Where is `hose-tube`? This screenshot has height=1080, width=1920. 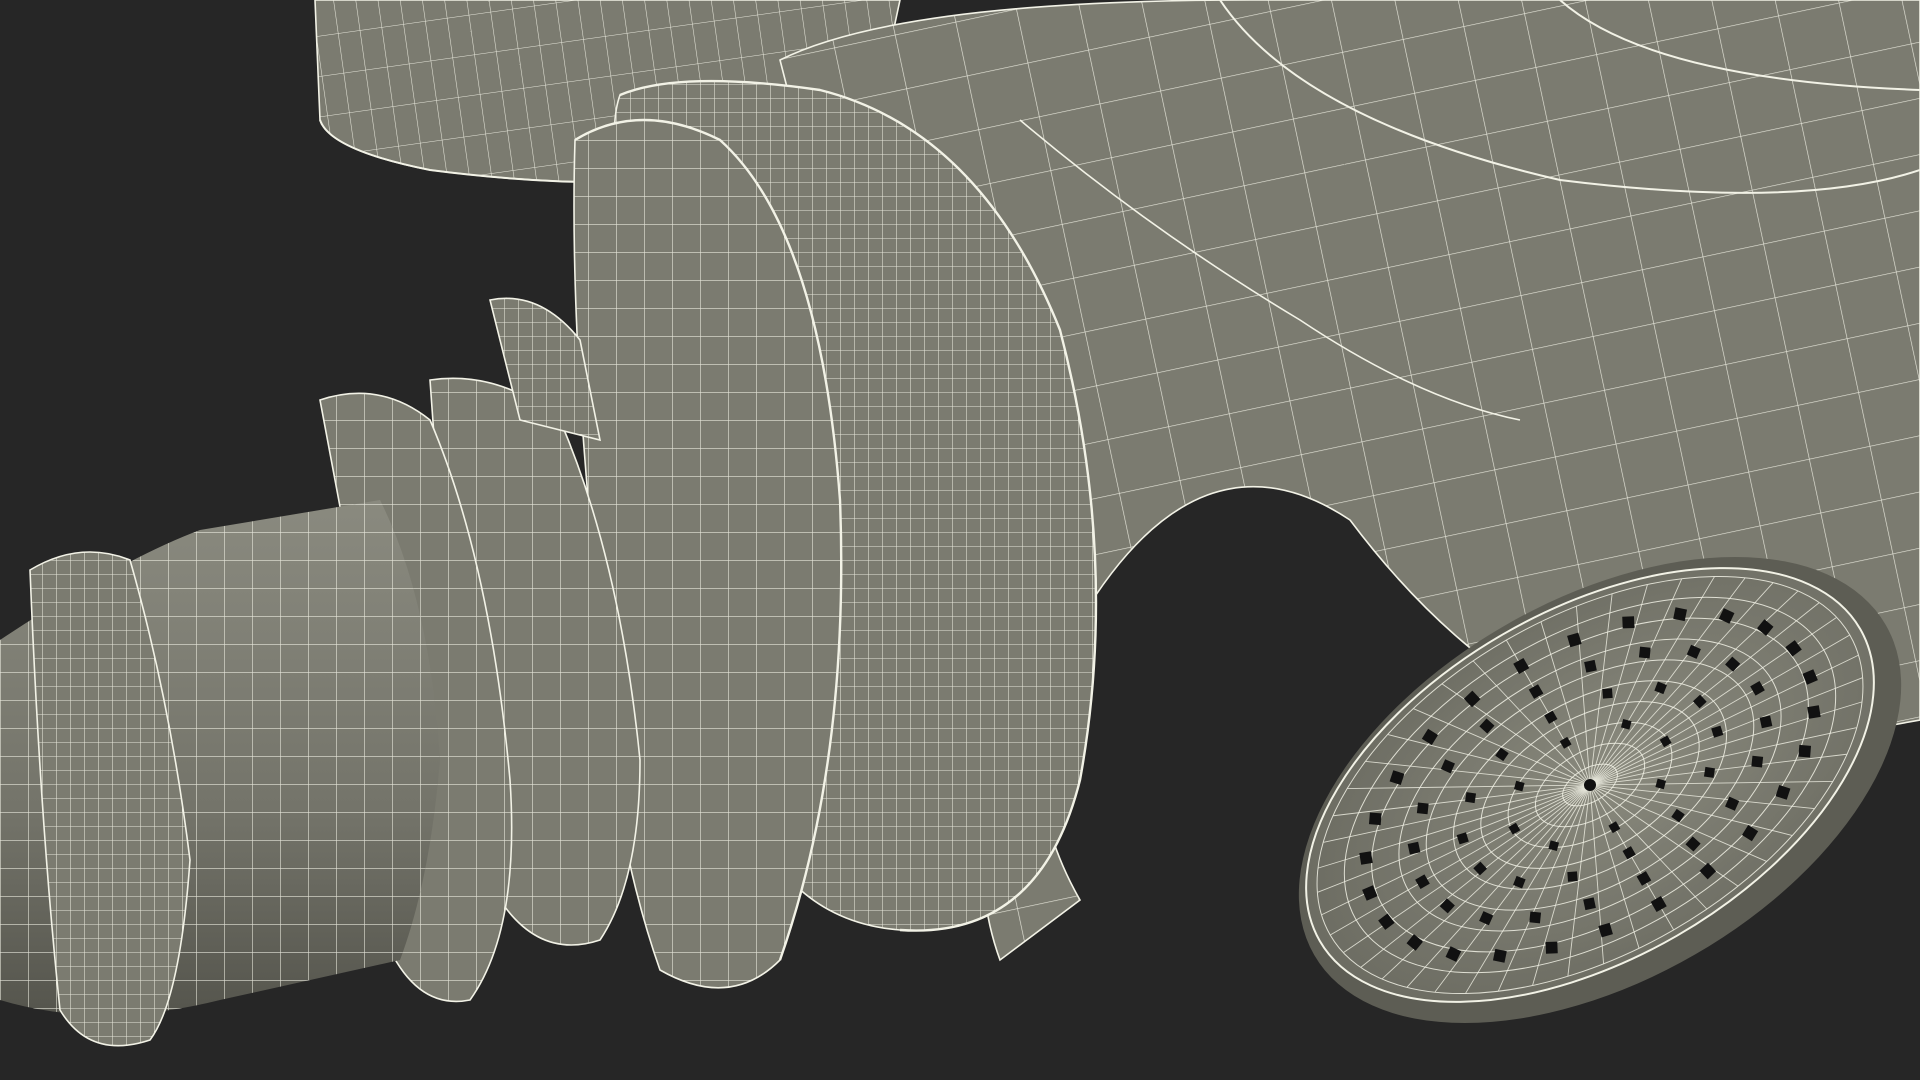
hose-tube is located at coordinates (220, 773).